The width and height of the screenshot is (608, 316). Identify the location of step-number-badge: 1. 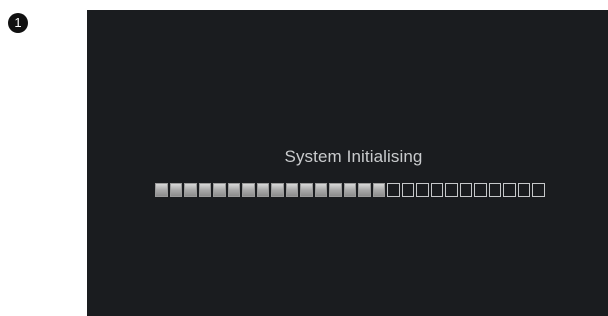
(18, 23).